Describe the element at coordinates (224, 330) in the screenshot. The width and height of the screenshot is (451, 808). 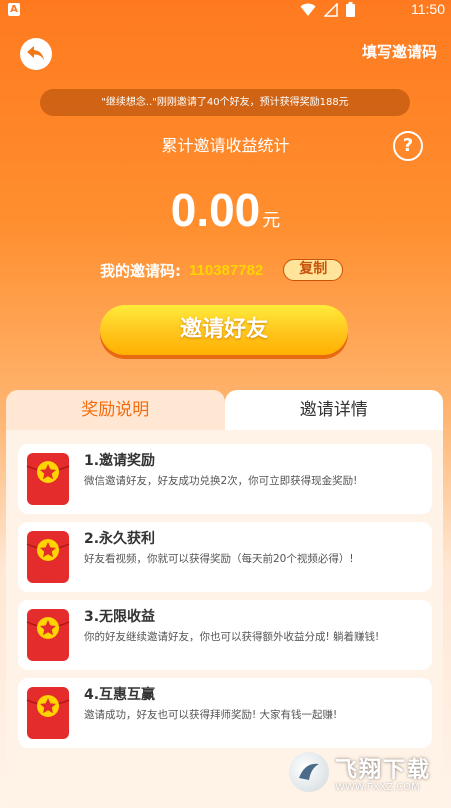
I see `invite-friends-button: 邀请好友` at that location.